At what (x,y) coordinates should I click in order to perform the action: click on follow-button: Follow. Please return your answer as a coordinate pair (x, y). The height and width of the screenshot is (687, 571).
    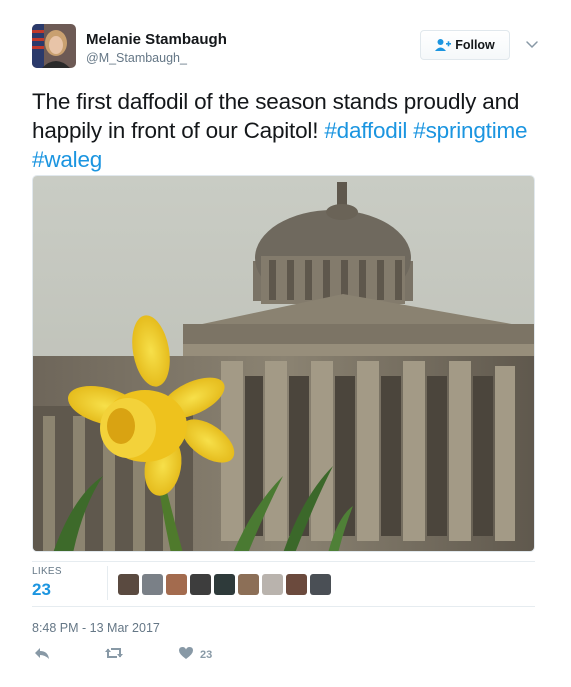
    Looking at the image, I should click on (465, 45).